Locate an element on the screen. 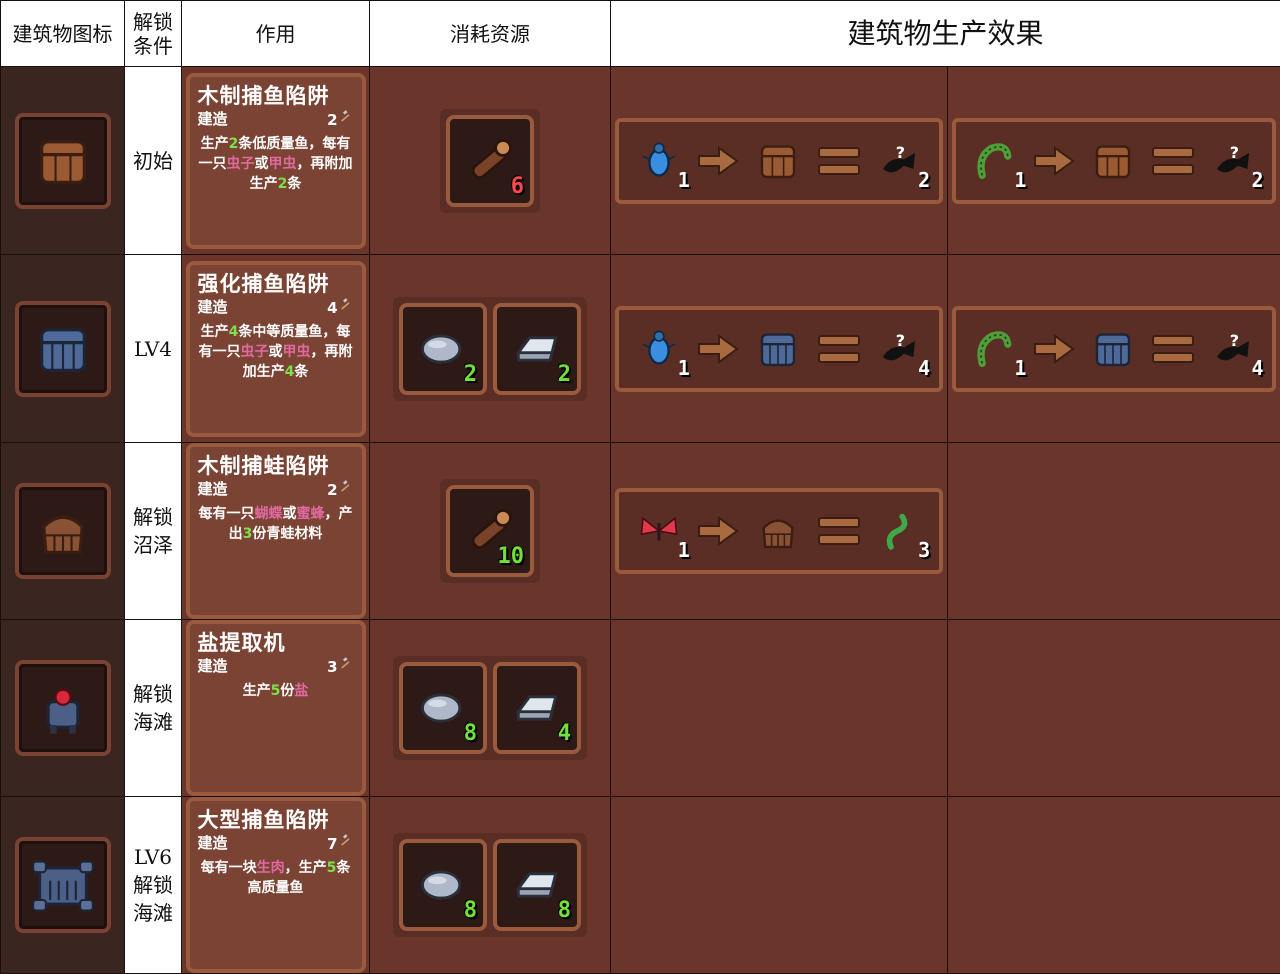  resource-slot: 4 is located at coordinates (537, 708).